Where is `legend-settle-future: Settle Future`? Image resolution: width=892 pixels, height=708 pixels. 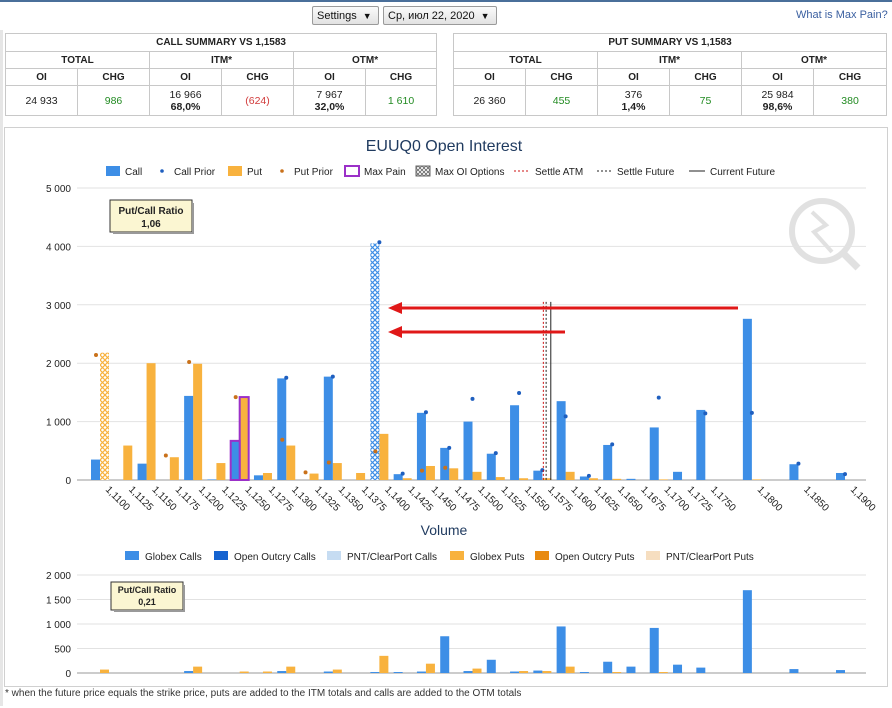 legend-settle-future: Settle Future is located at coordinates (636, 172).